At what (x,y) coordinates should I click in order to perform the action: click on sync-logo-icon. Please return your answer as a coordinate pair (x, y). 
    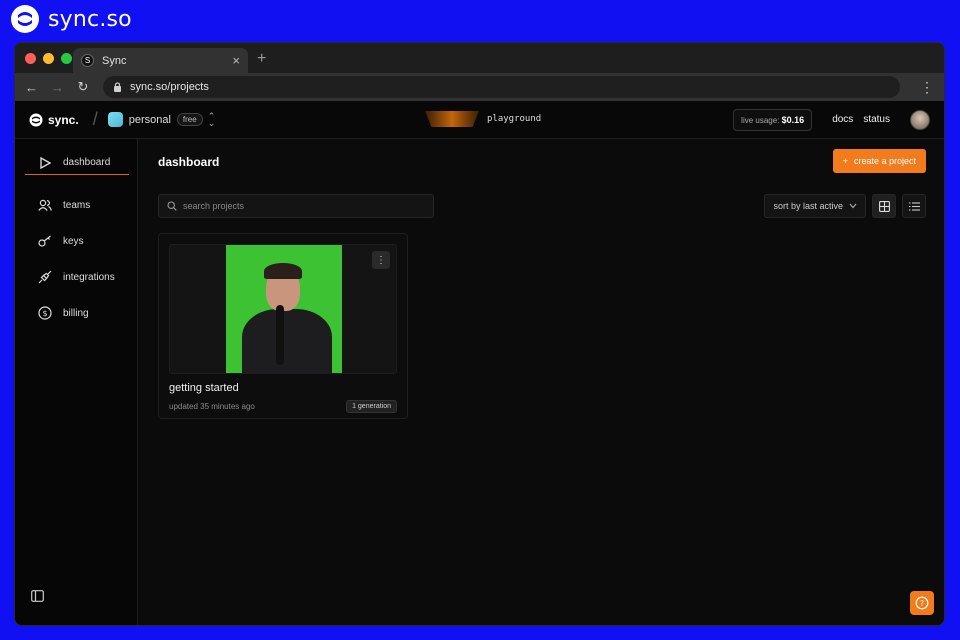
    Looking at the image, I should click on (25, 19).